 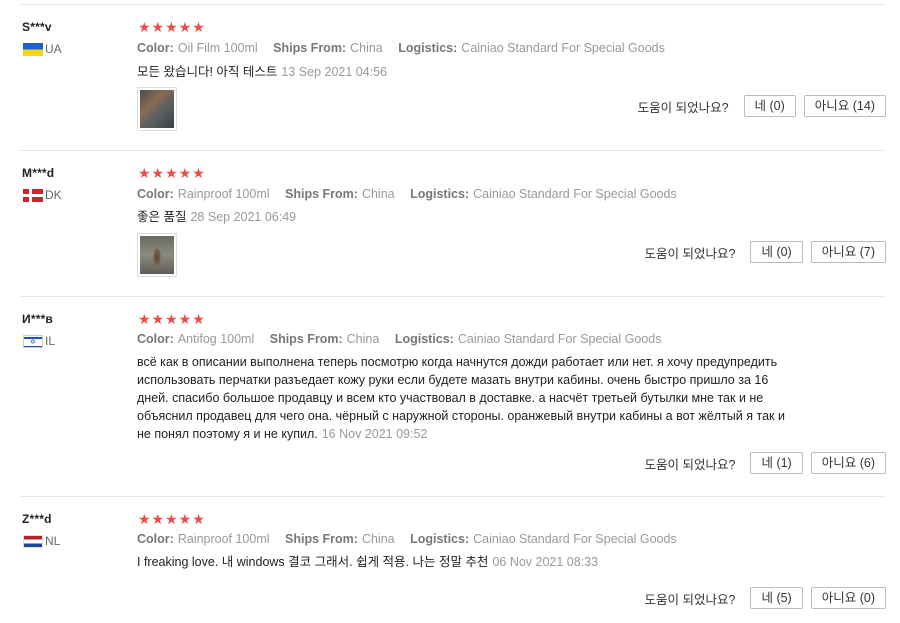 I want to click on review-text: 좋은 품질 28 Sep 2021 06:49, so click(x=467, y=217).